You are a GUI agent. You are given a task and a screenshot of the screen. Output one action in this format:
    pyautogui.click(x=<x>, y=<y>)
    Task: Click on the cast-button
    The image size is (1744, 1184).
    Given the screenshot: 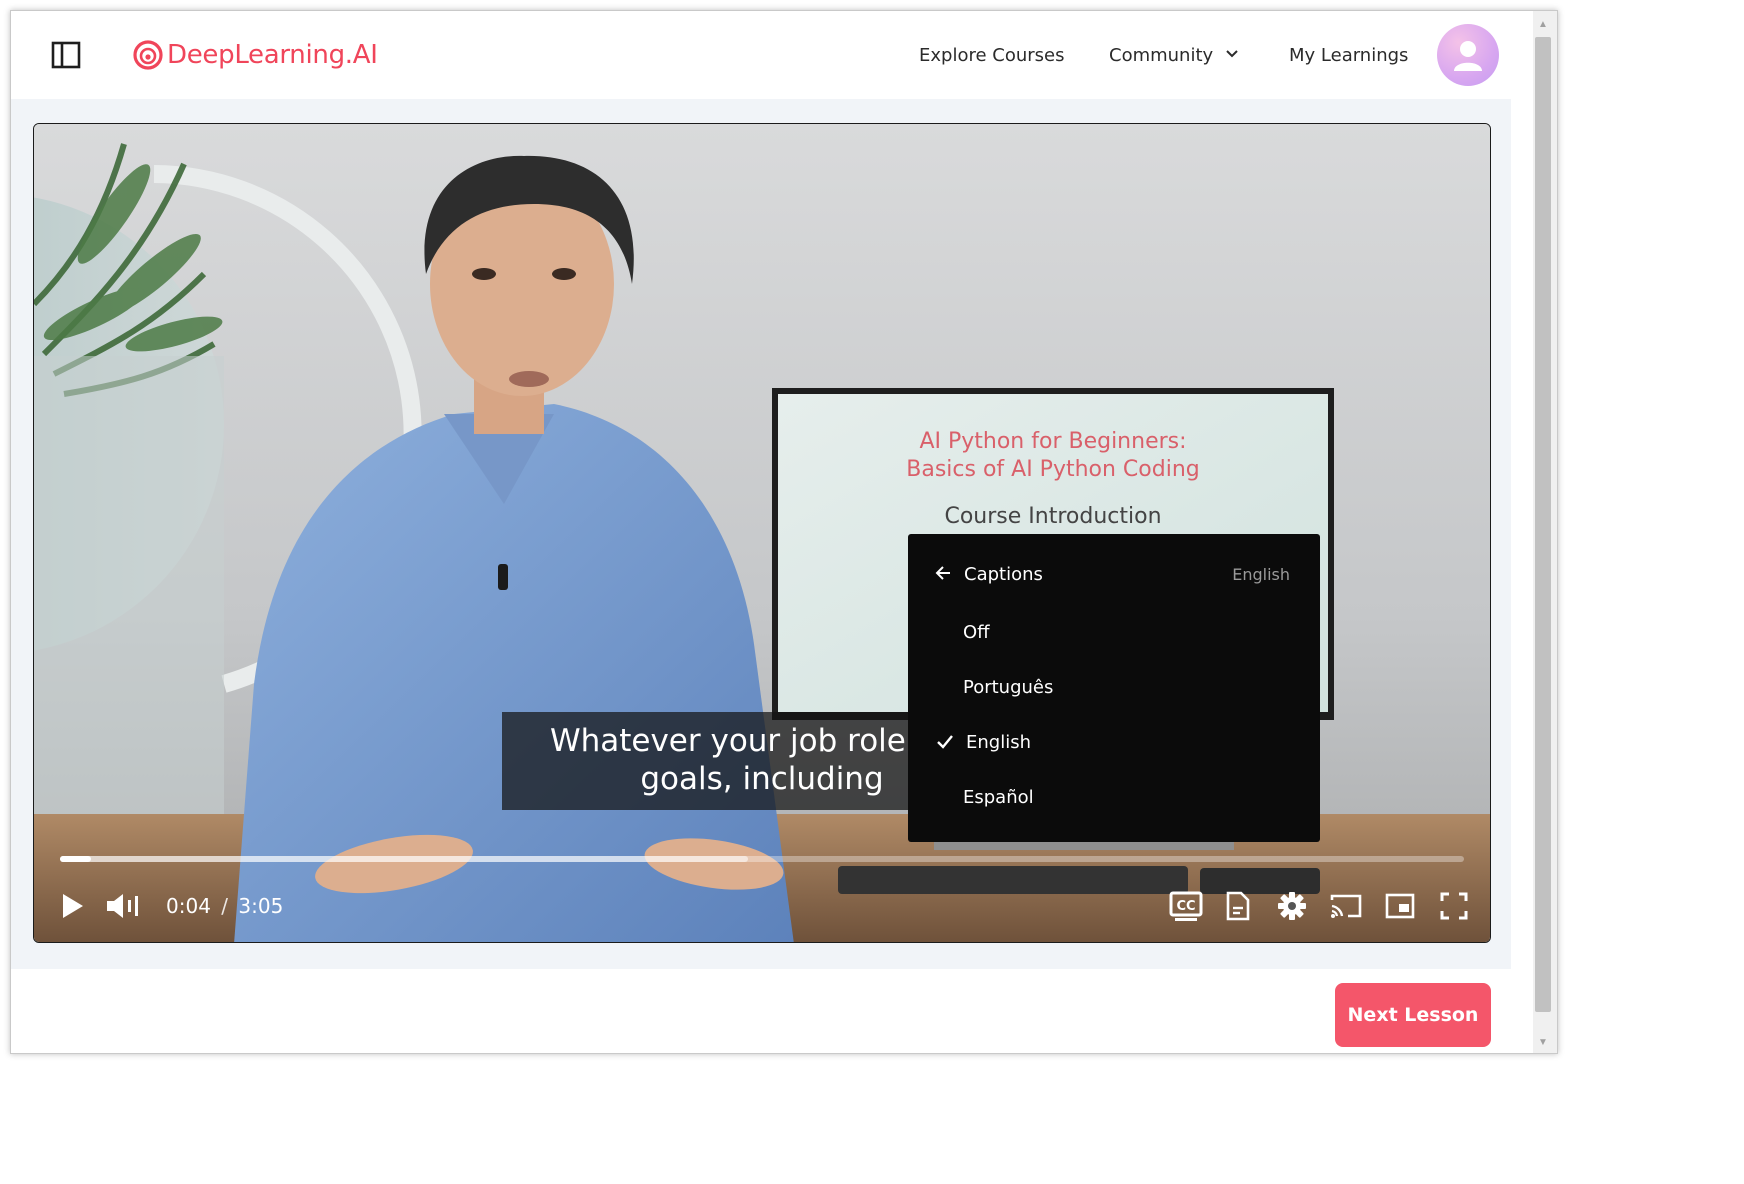 What is the action you would take?
    pyautogui.click(x=1346, y=906)
    